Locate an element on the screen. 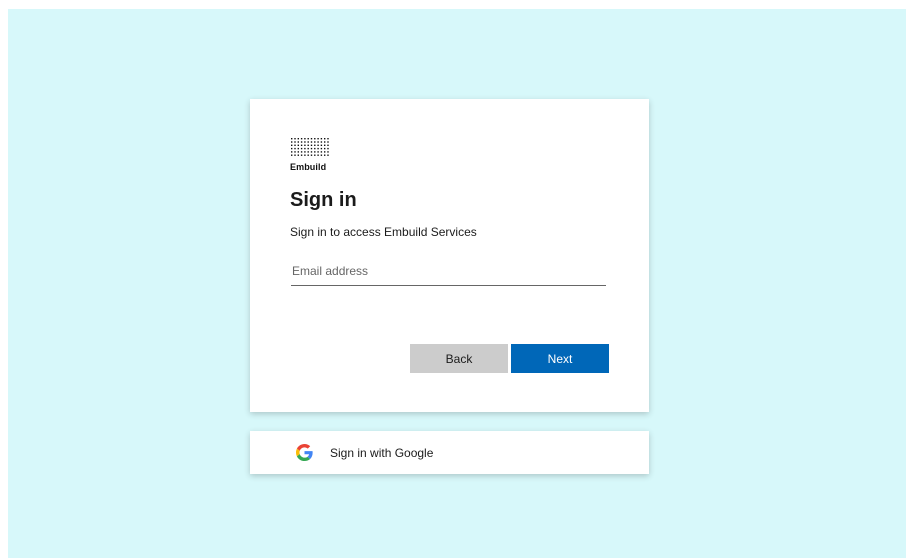 This screenshot has width=906, height=558. google-g-icon is located at coordinates (304, 452).